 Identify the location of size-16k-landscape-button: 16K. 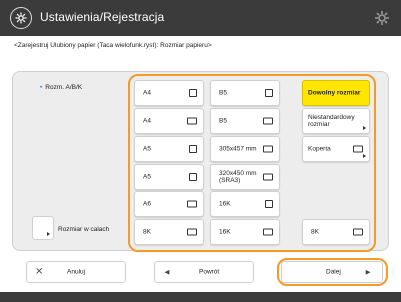
(245, 232).